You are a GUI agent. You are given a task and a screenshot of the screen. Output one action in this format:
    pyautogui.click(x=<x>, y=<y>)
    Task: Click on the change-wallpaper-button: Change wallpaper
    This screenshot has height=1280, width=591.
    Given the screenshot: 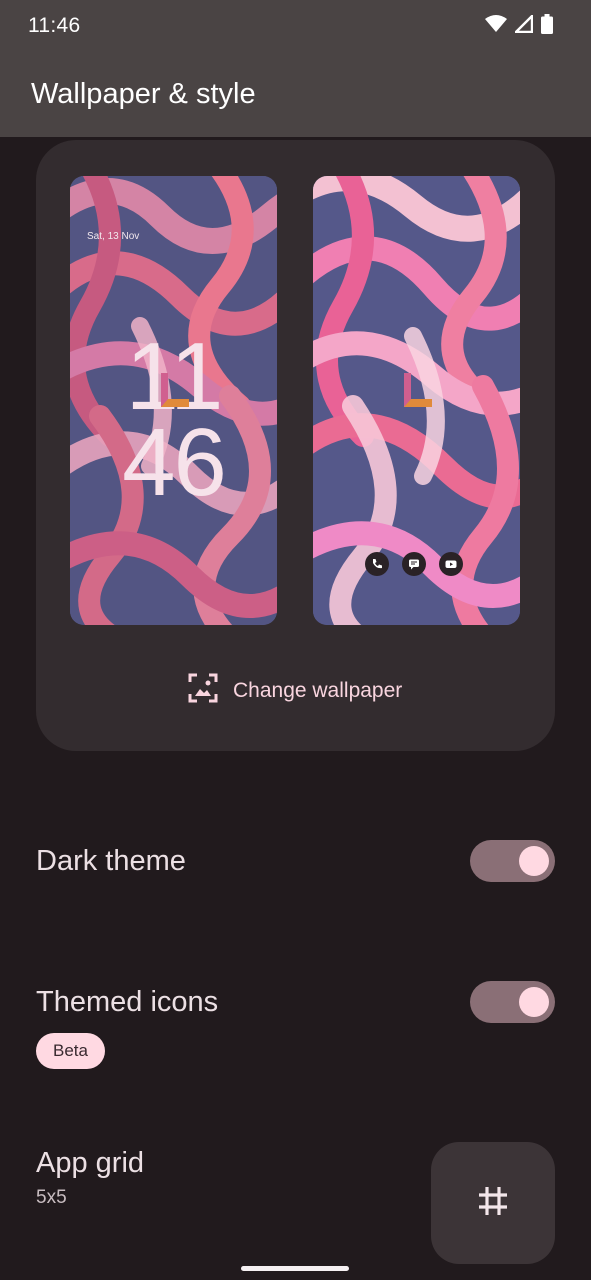 What is the action you would take?
    pyautogui.click(x=295, y=690)
    